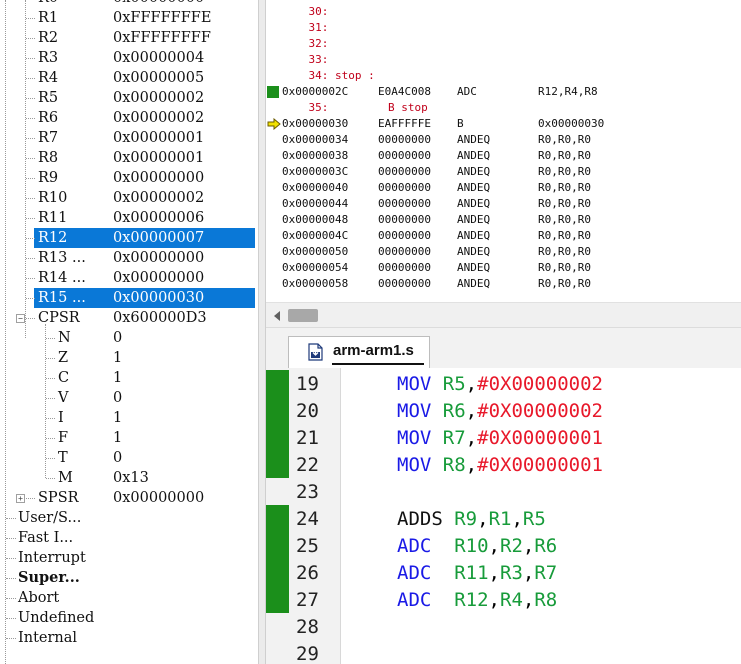  Describe the element at coordinates (414, 573) in the screenshot. I see `instruction-mnemonic: ADC` at that location.